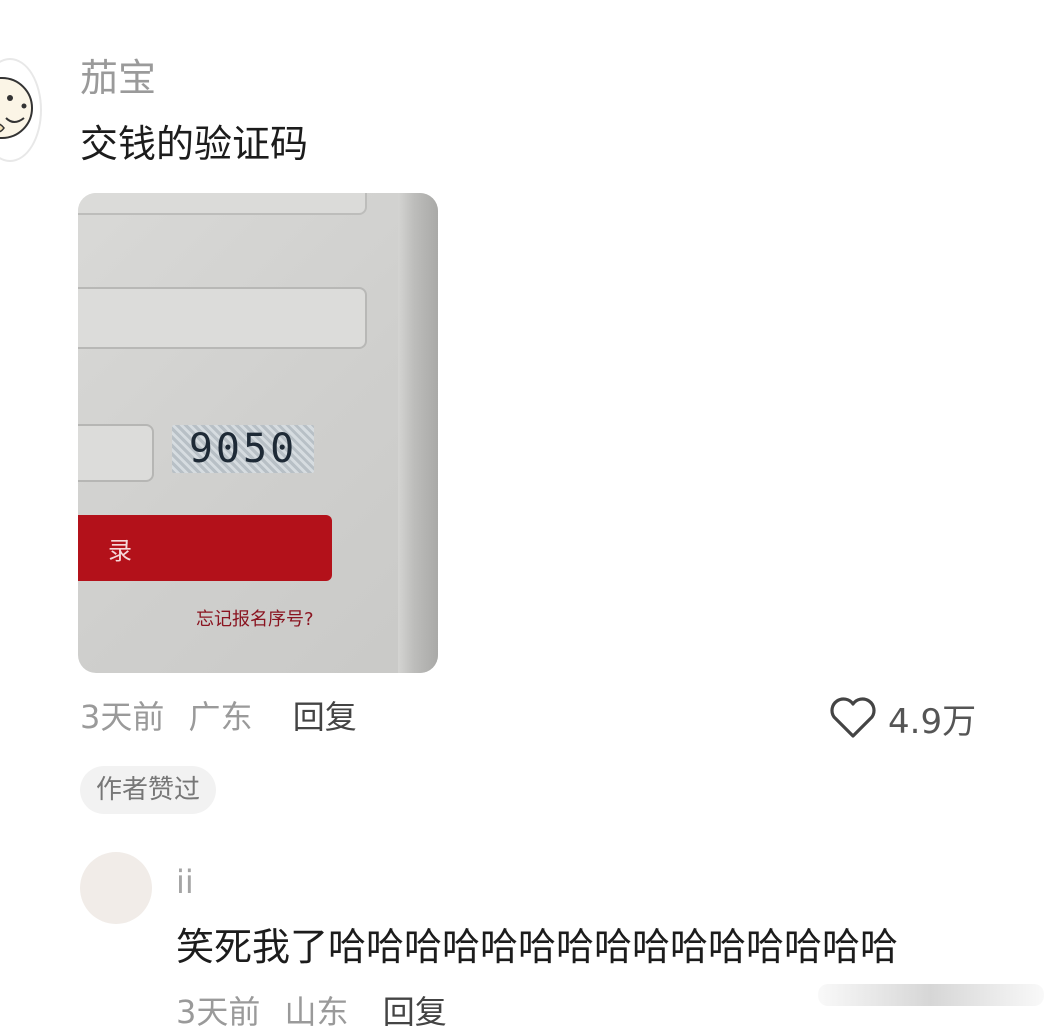 The image size is (1062, 1034). I want to click on login-button-label: 录, so click(120, 551).